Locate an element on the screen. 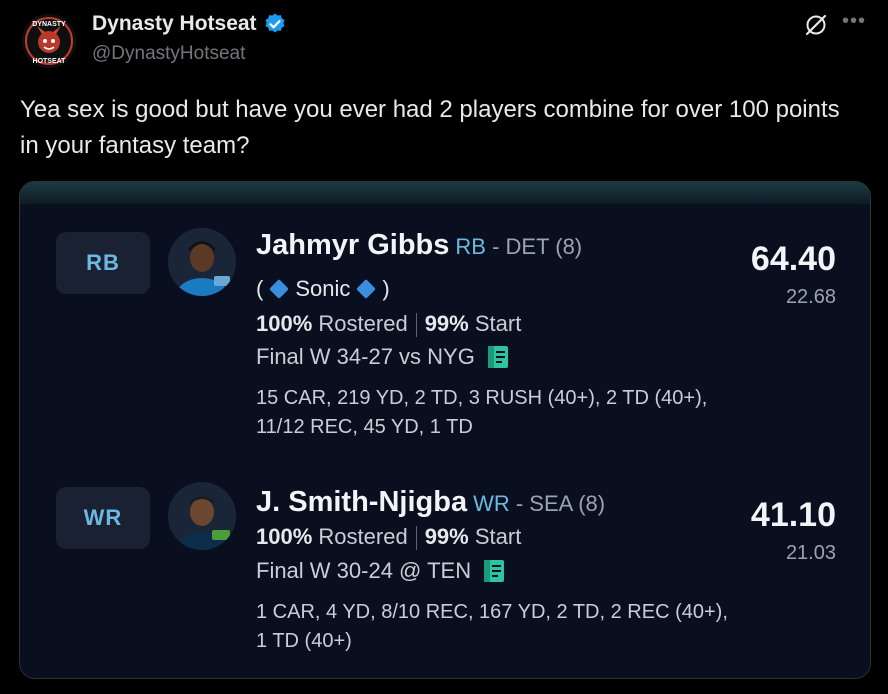  player-name-text: J. Smith-Njigba is located at coordinates (361, 502).